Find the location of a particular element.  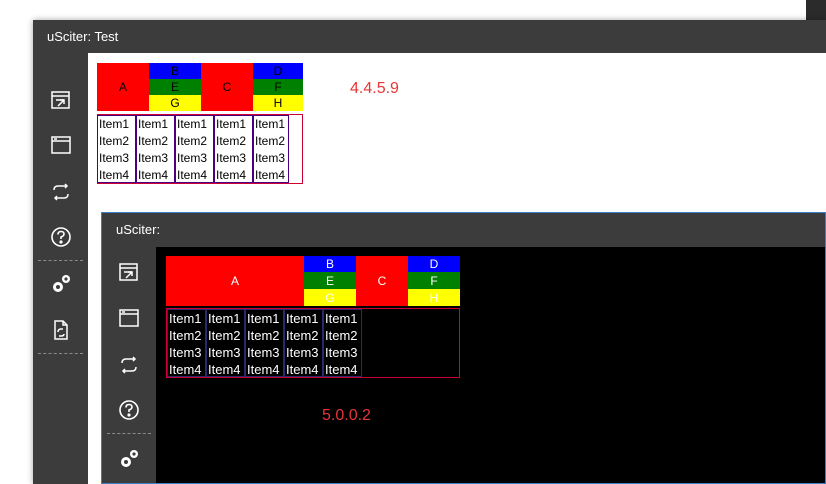

version-label: 5.0.0.2 is located at coordinates (346, 415).